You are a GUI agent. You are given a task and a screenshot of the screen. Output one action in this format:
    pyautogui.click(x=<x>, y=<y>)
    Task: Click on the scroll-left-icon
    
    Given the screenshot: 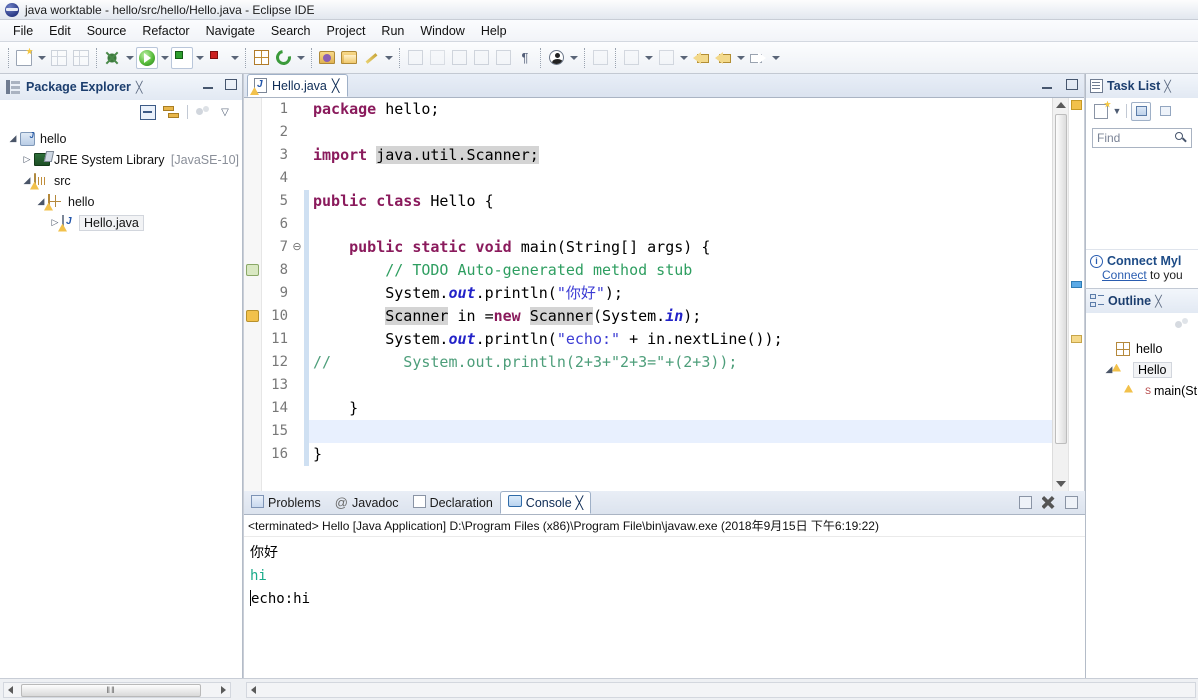 What is the action you would take?
    pyautogui.click(x=10, y=690)
    